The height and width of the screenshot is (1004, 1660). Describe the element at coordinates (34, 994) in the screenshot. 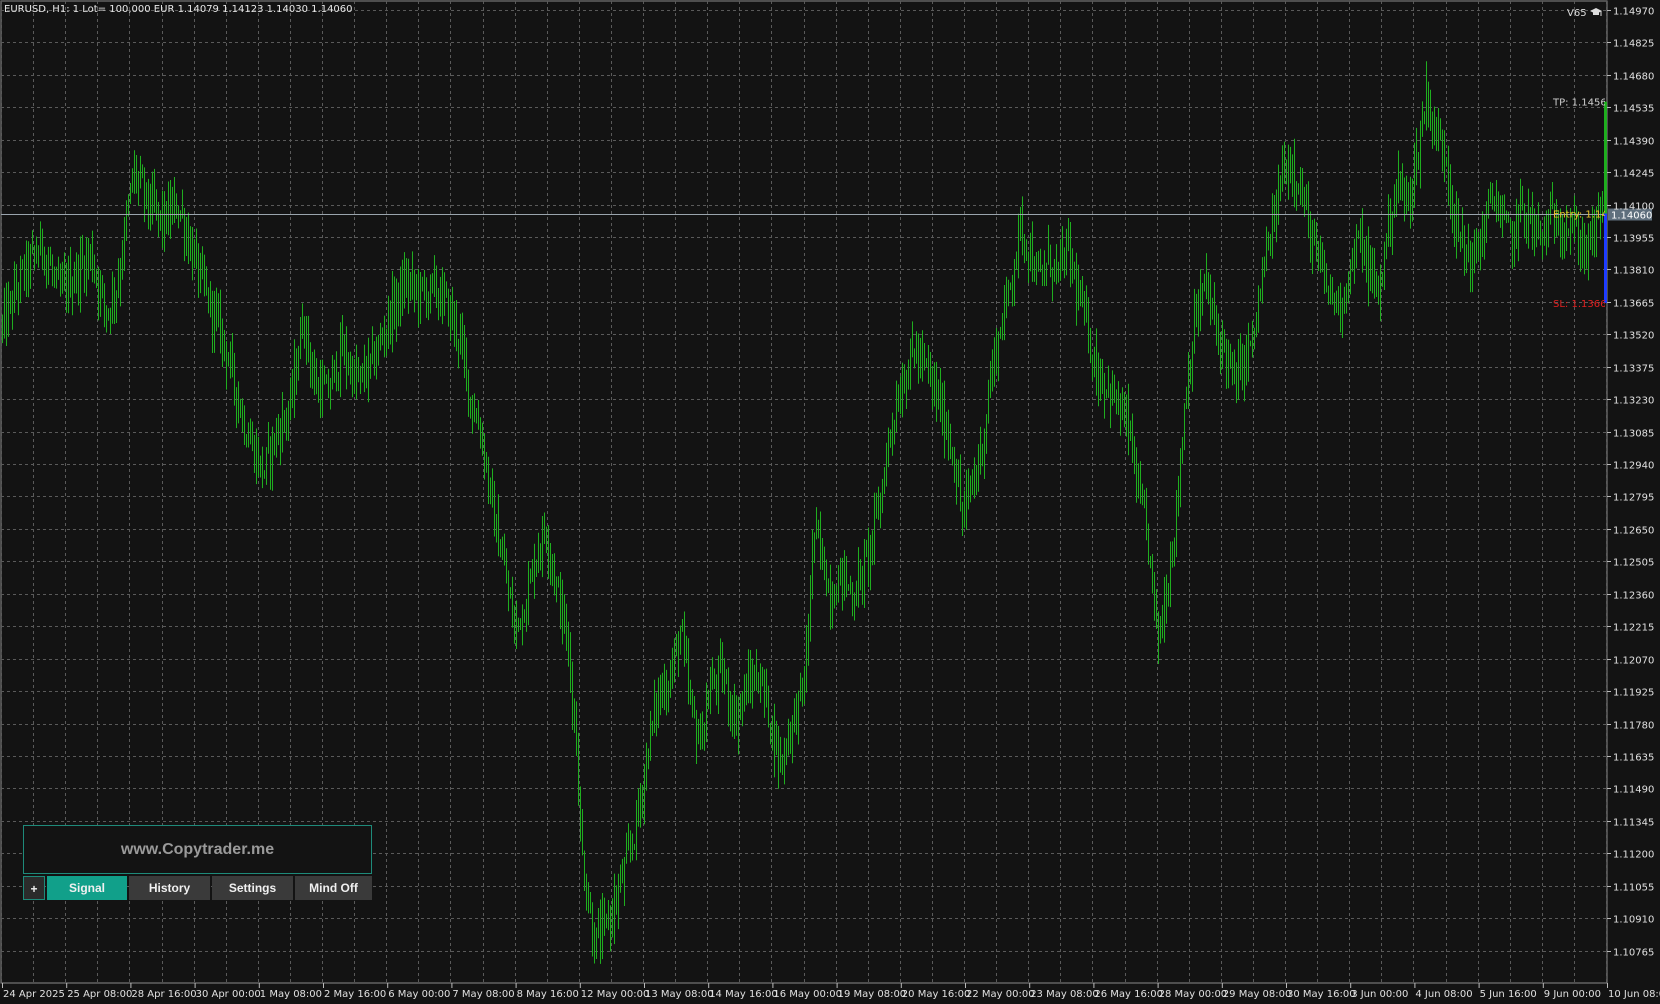

I see `x-tick-label: 24 Apr 2025` at that location.